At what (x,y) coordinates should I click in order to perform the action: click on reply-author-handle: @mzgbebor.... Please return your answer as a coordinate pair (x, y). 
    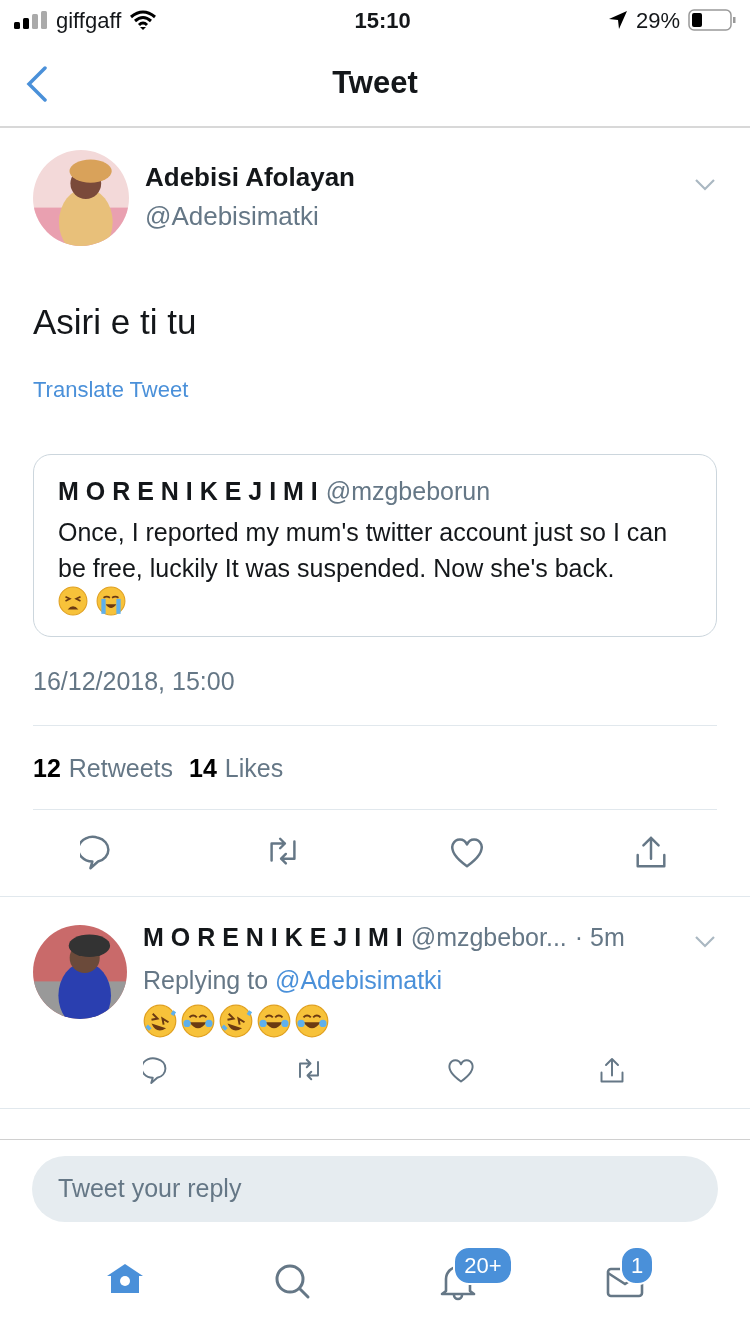
    Looking at the image, I should click on (488, 937).